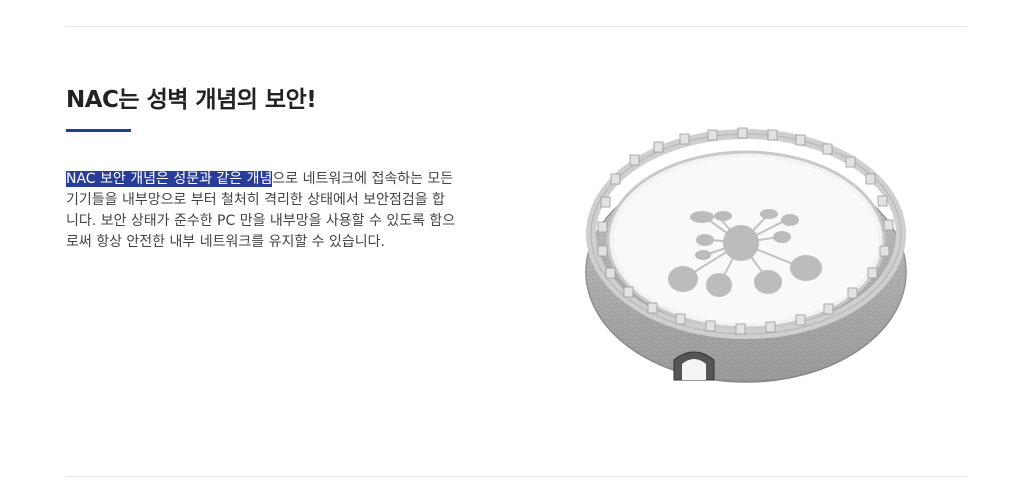 This screenshot has height=495, width=1034. What do you see at coordinates (191, 100) in the screenshot?
I see `section-title: NAC는 성벽 개념의 보안!` at bounding box center [191, 100].